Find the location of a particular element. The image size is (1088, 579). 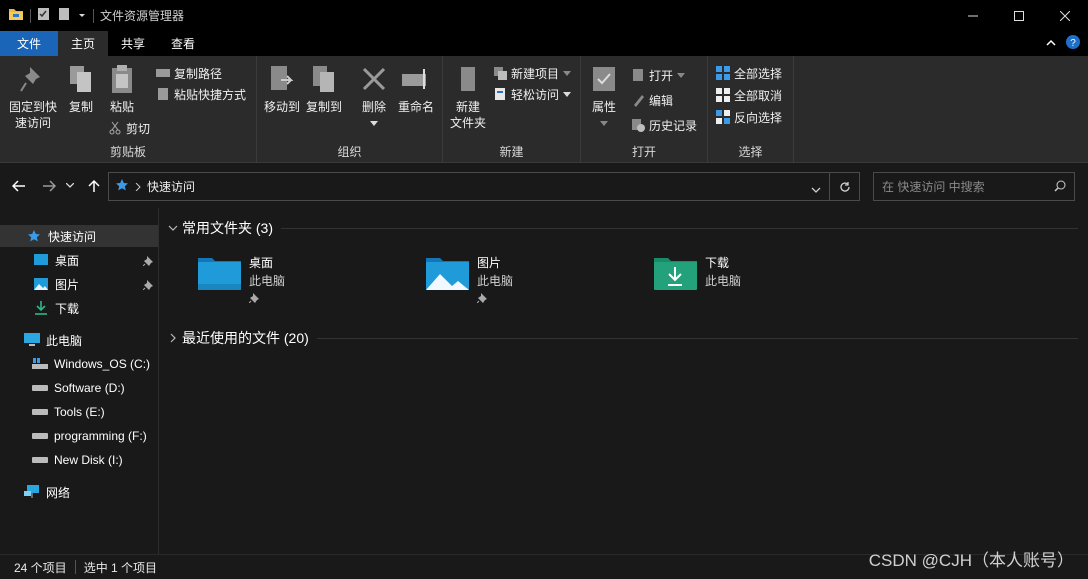

sidebar-item-network: 网络 is located at coordinates (35, 492).